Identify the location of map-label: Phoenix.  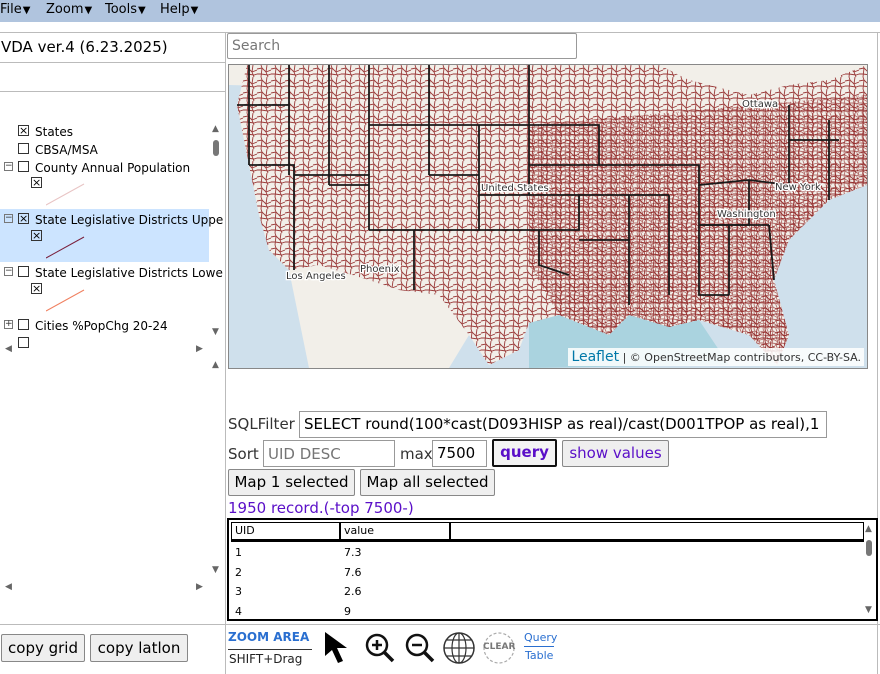
(380, 269).